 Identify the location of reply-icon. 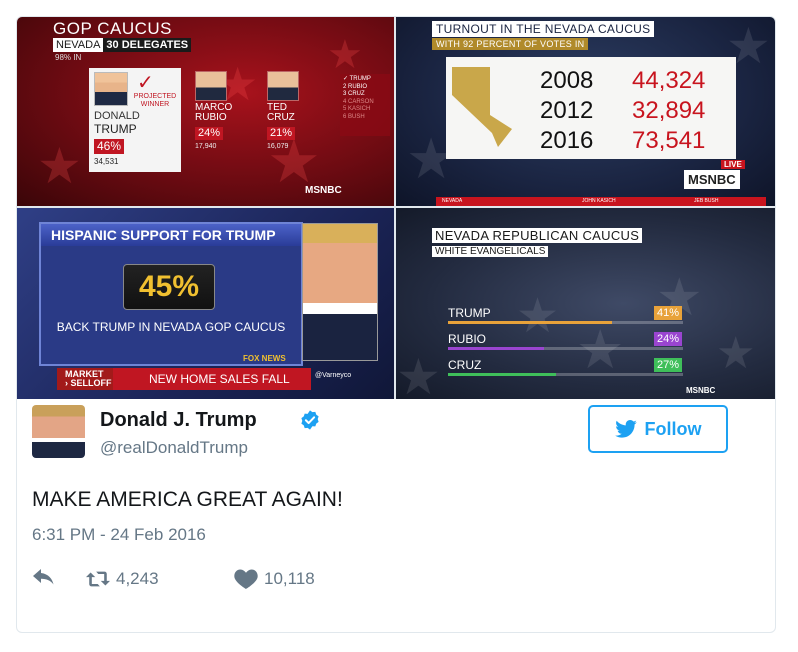
(43, 577).